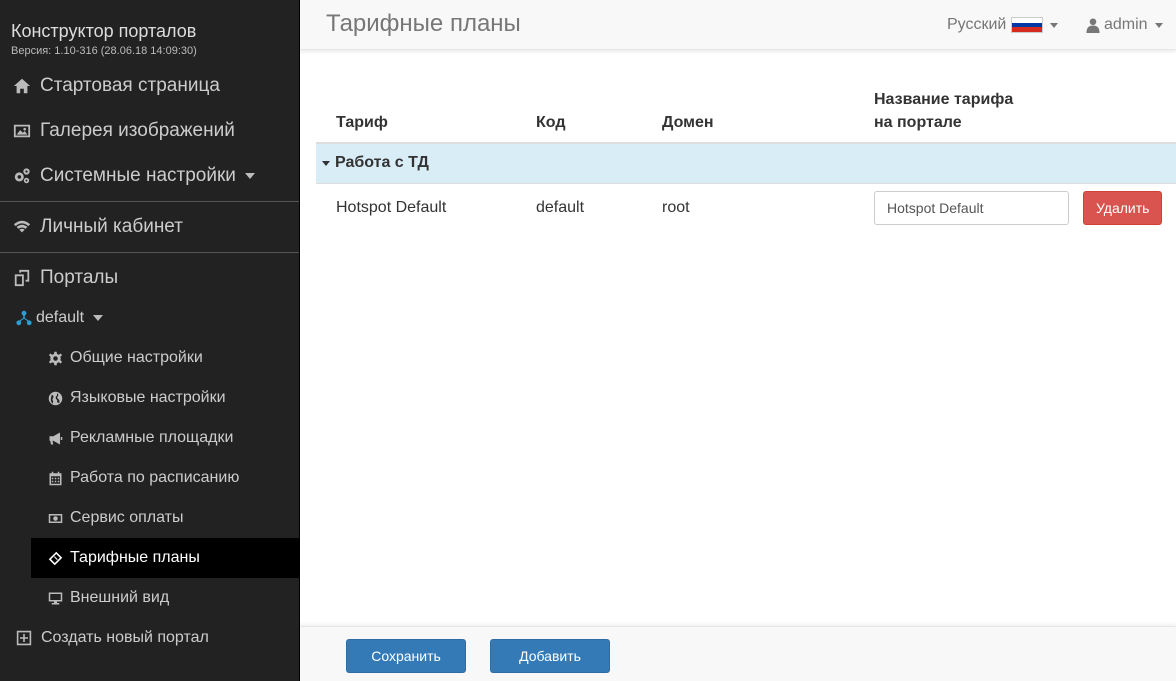  I want to click on sidebar-item-general-settings: Общие настройки, so click(149, 358).